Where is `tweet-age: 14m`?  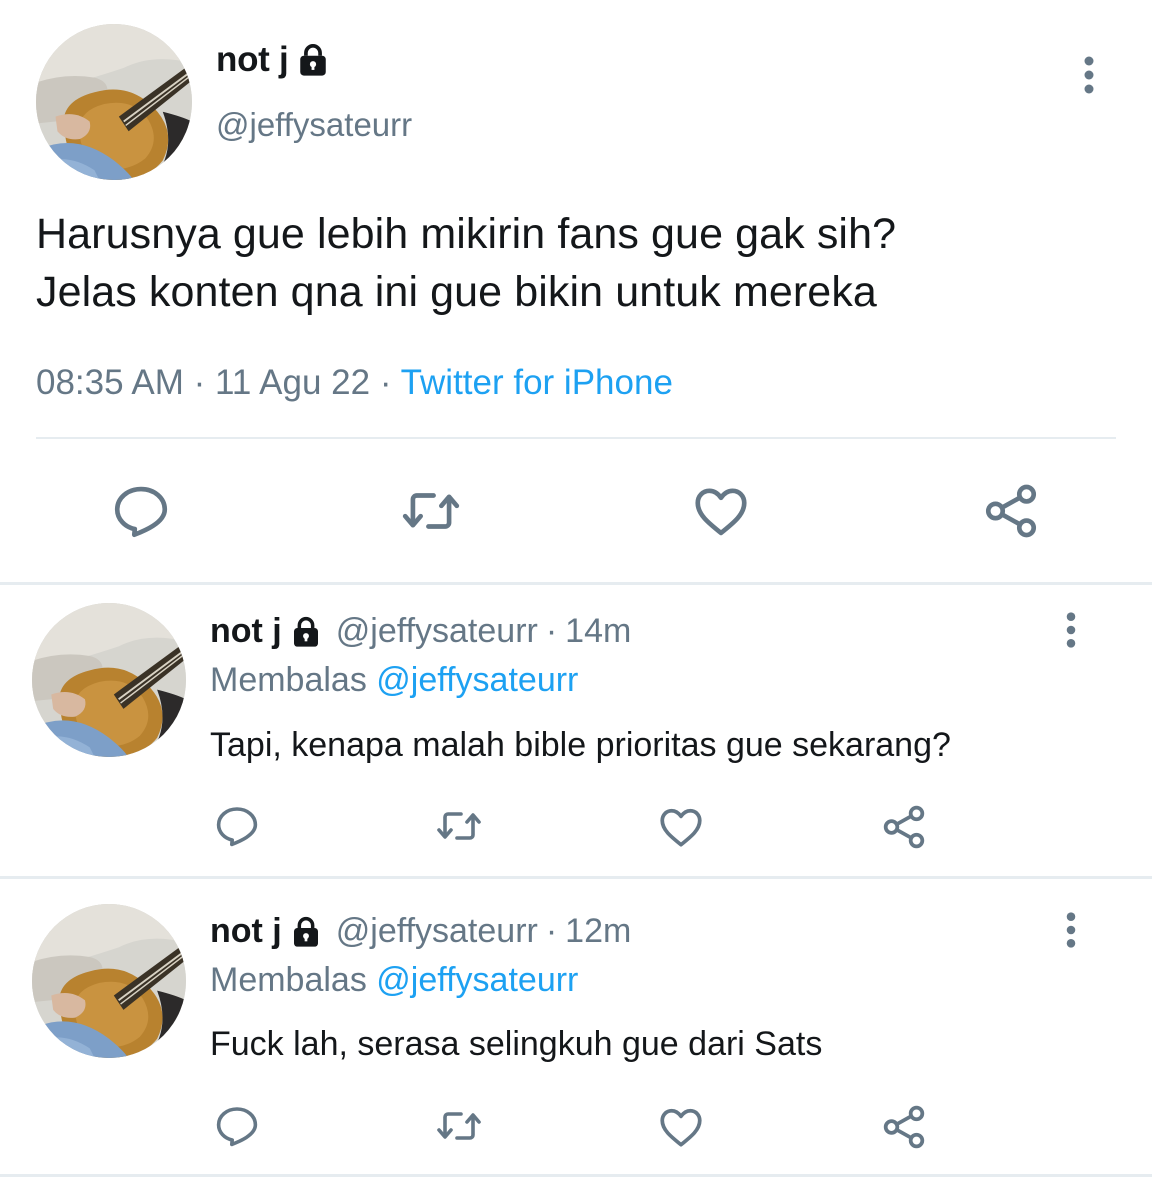 tweet-age: 14m is located at coordinates (598, 631).